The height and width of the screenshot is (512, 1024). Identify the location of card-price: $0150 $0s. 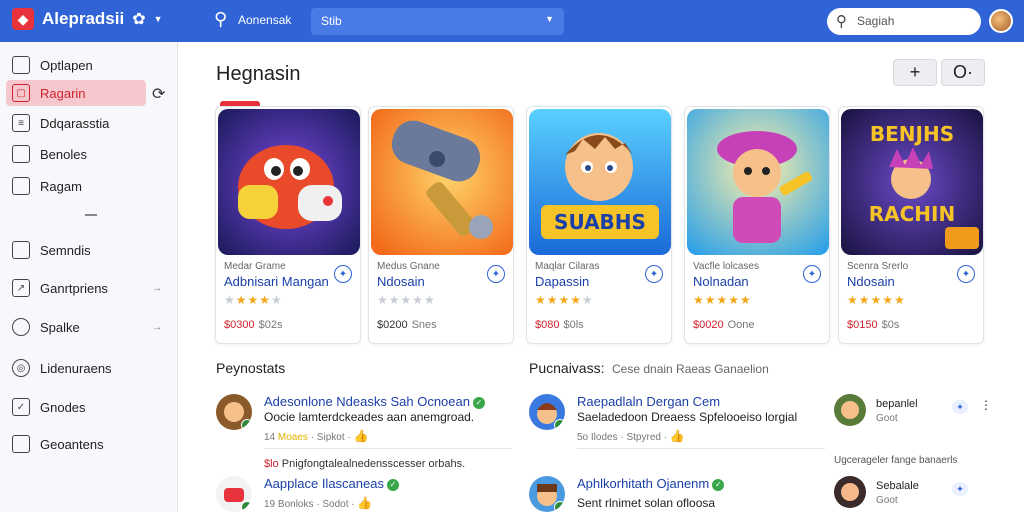
(873, 325).